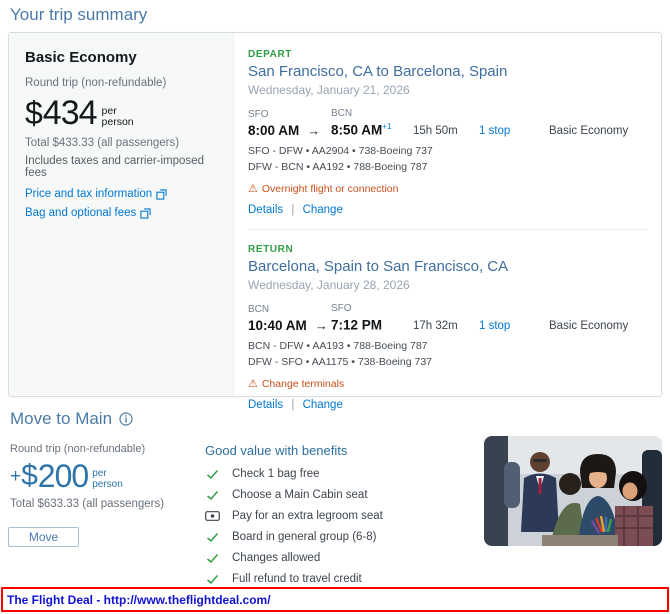 The width and height of the screenshot is (670, 614). What do you see at coordinates (276, 450) in the screenshot?
I see `benefits-title: Good value with benefits` at bounding box center [276, 450].